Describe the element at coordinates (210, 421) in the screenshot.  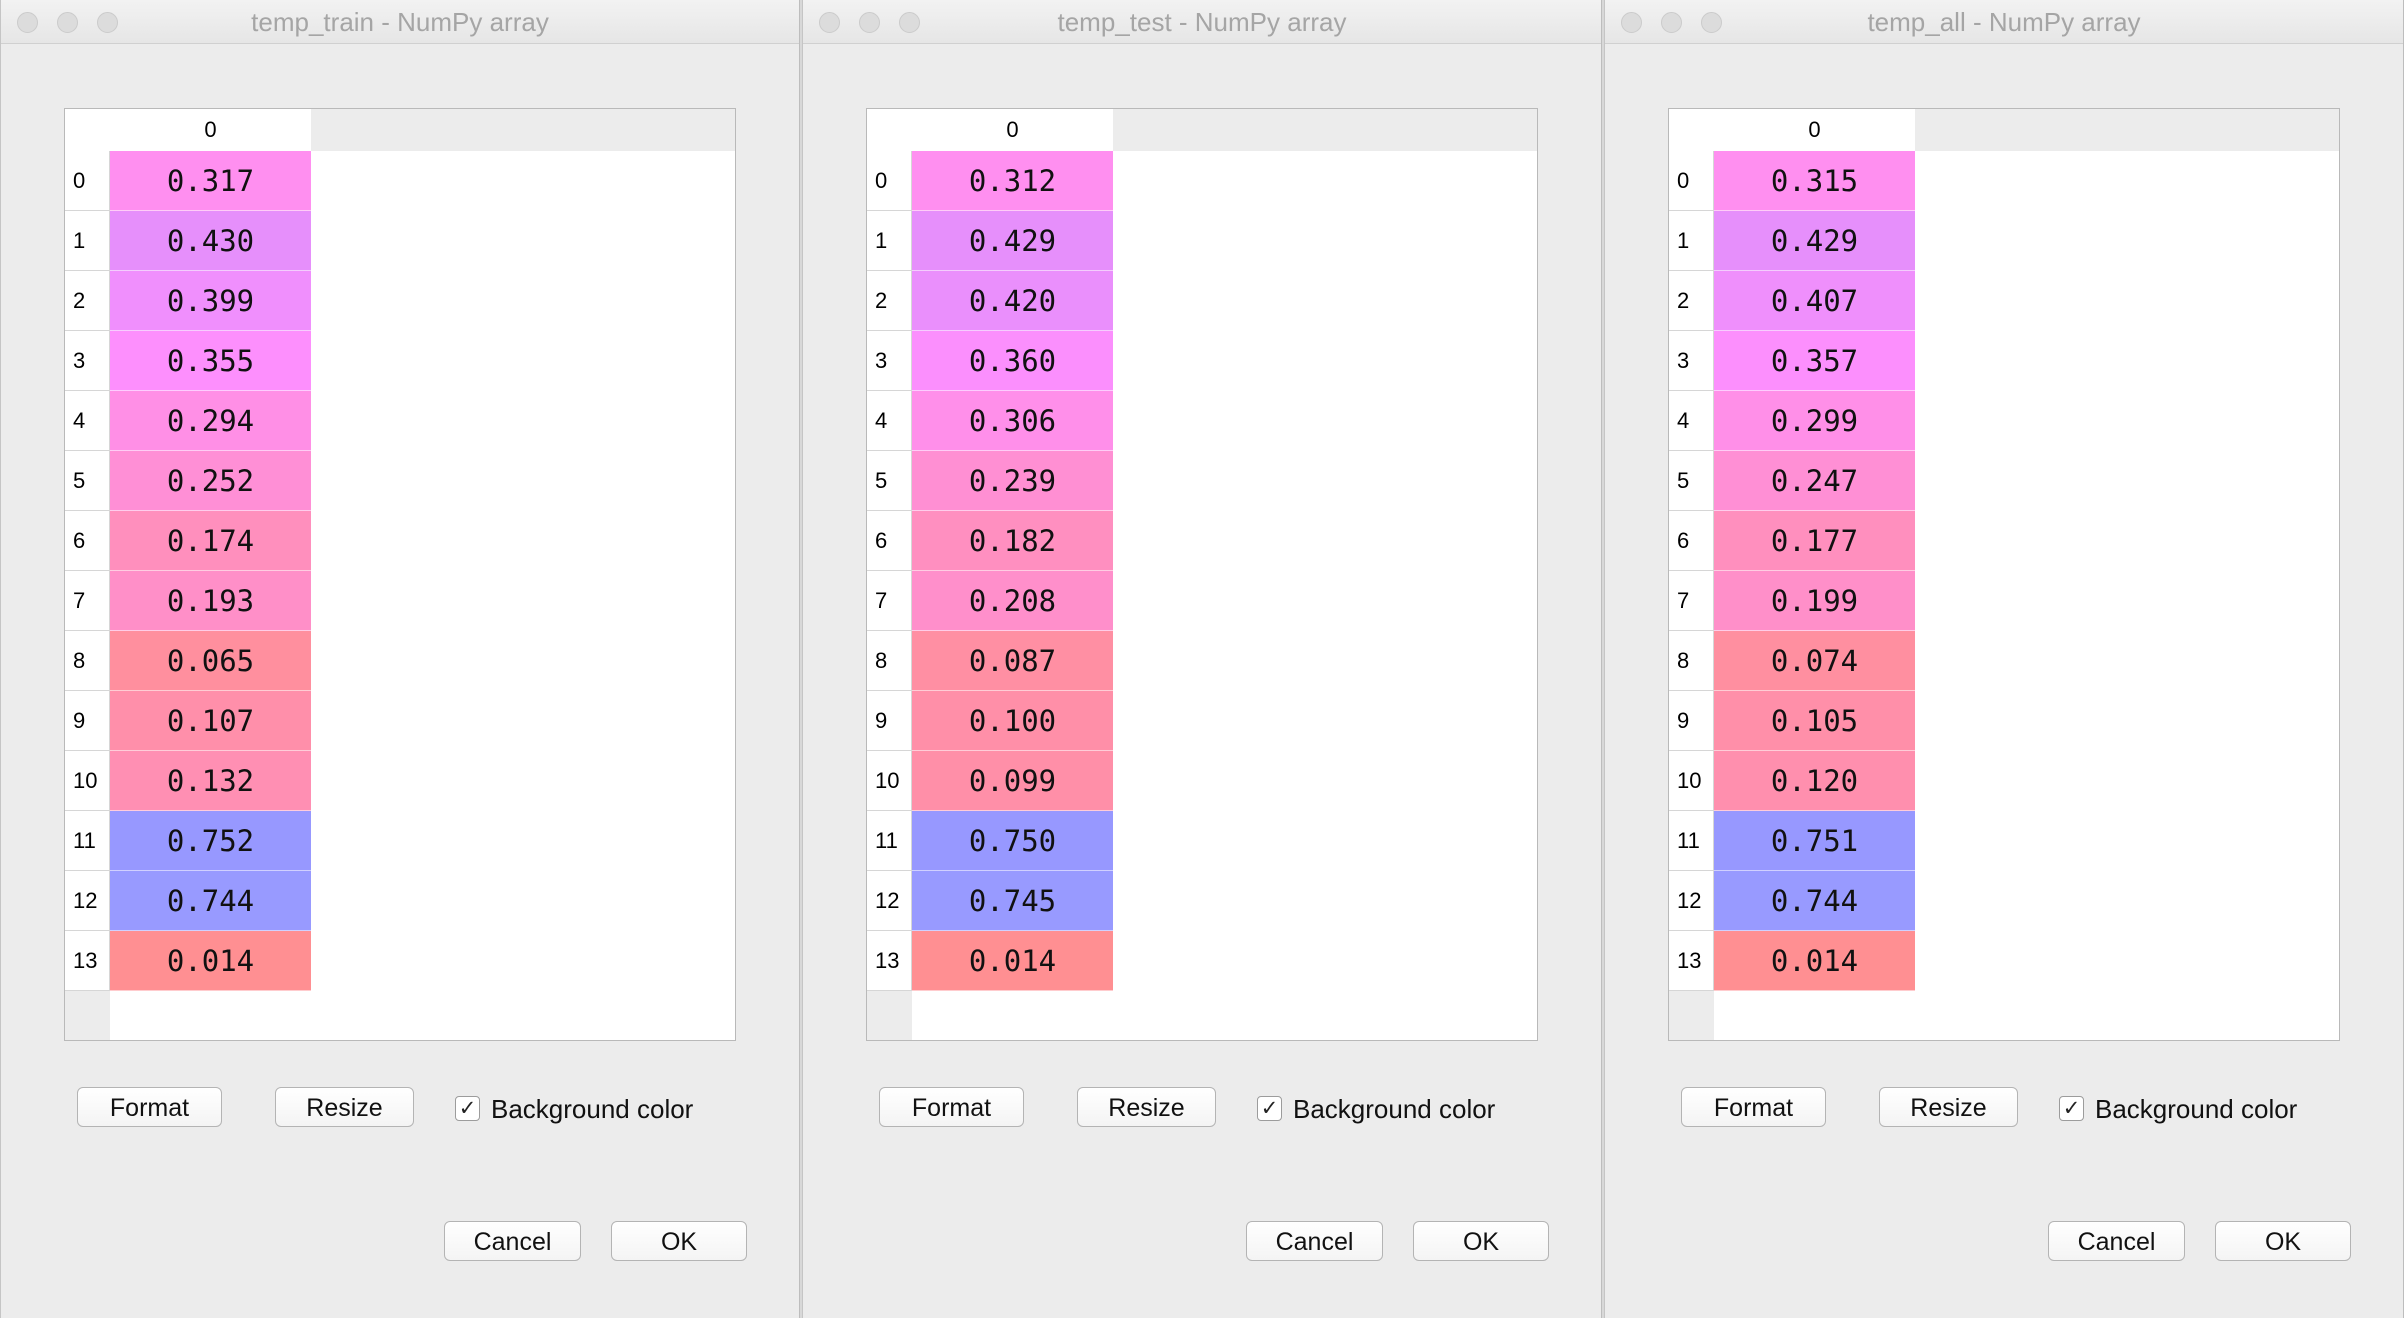
I see `array-cell: 0.294` at that location.